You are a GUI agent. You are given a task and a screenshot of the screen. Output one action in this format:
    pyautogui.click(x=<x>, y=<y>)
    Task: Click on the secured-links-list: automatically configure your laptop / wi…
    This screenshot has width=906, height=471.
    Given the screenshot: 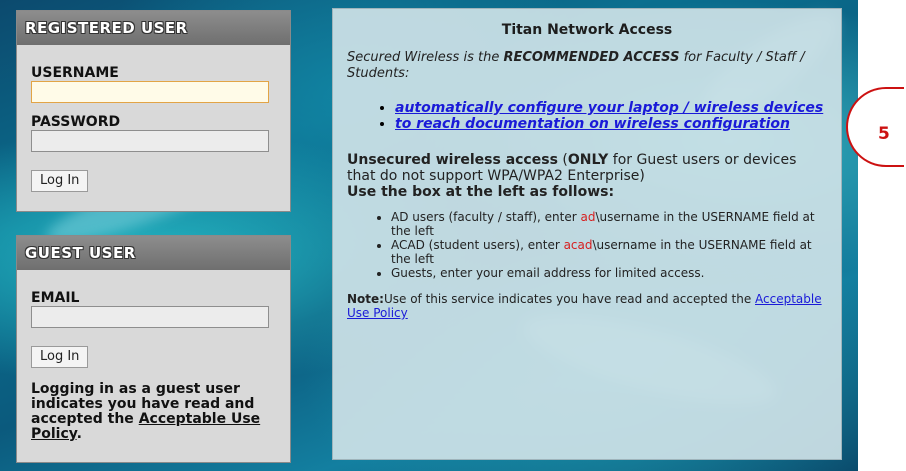 What is the action you would take?
    pyautogui.click(x=587, y=116)
    